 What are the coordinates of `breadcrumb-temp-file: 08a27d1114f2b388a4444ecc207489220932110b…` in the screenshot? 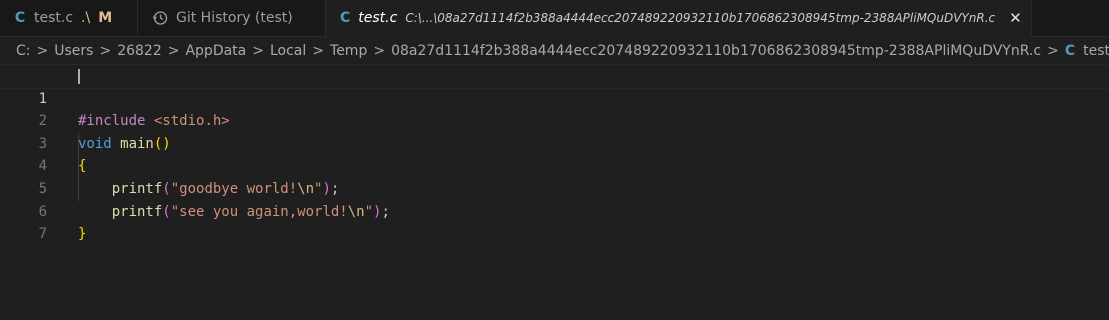 It's located at (716, 51).